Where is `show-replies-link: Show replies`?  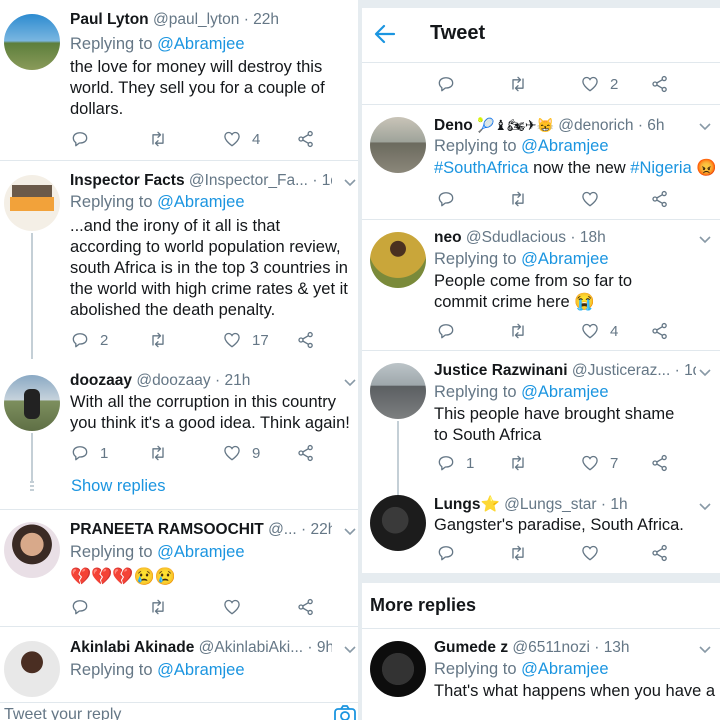
show-replies-link: Show replies is located at coordinates (118, 486).